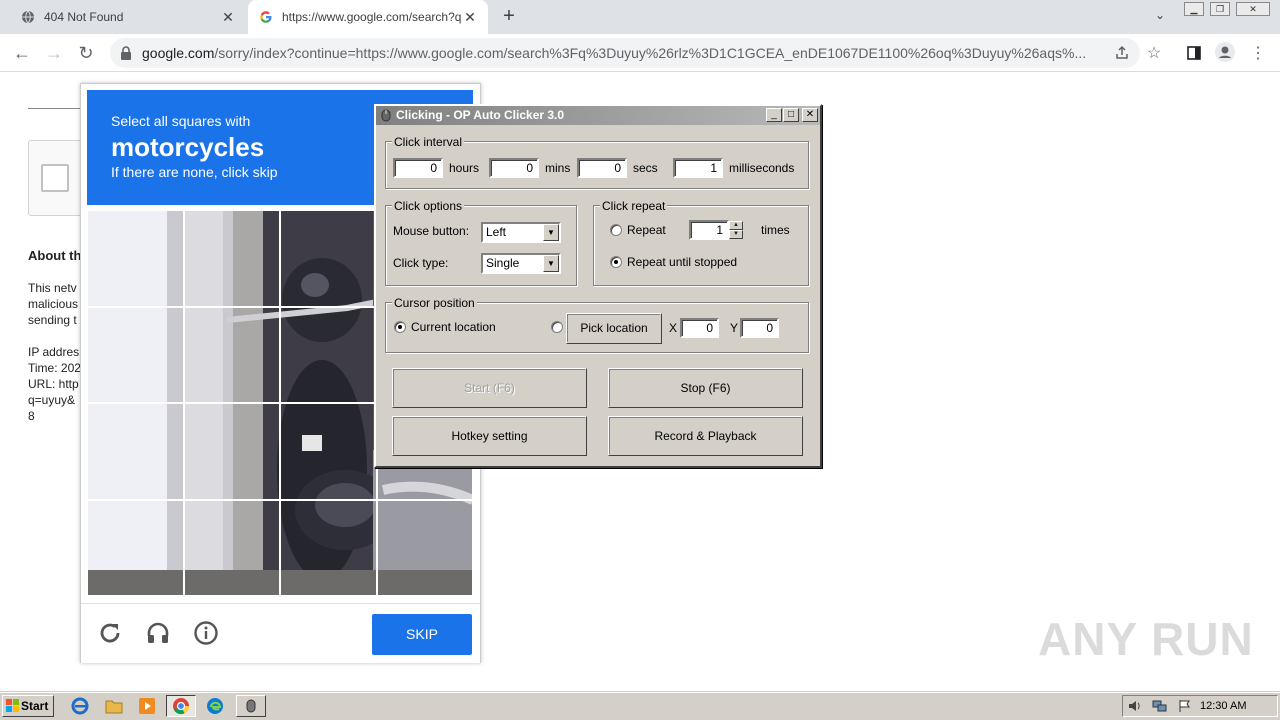 Image resolution: width=1280 pixels, height=720 pixels. Describe the element at coordinates (616, 230) in the screenshot. I see `repeat-radio` at that location.